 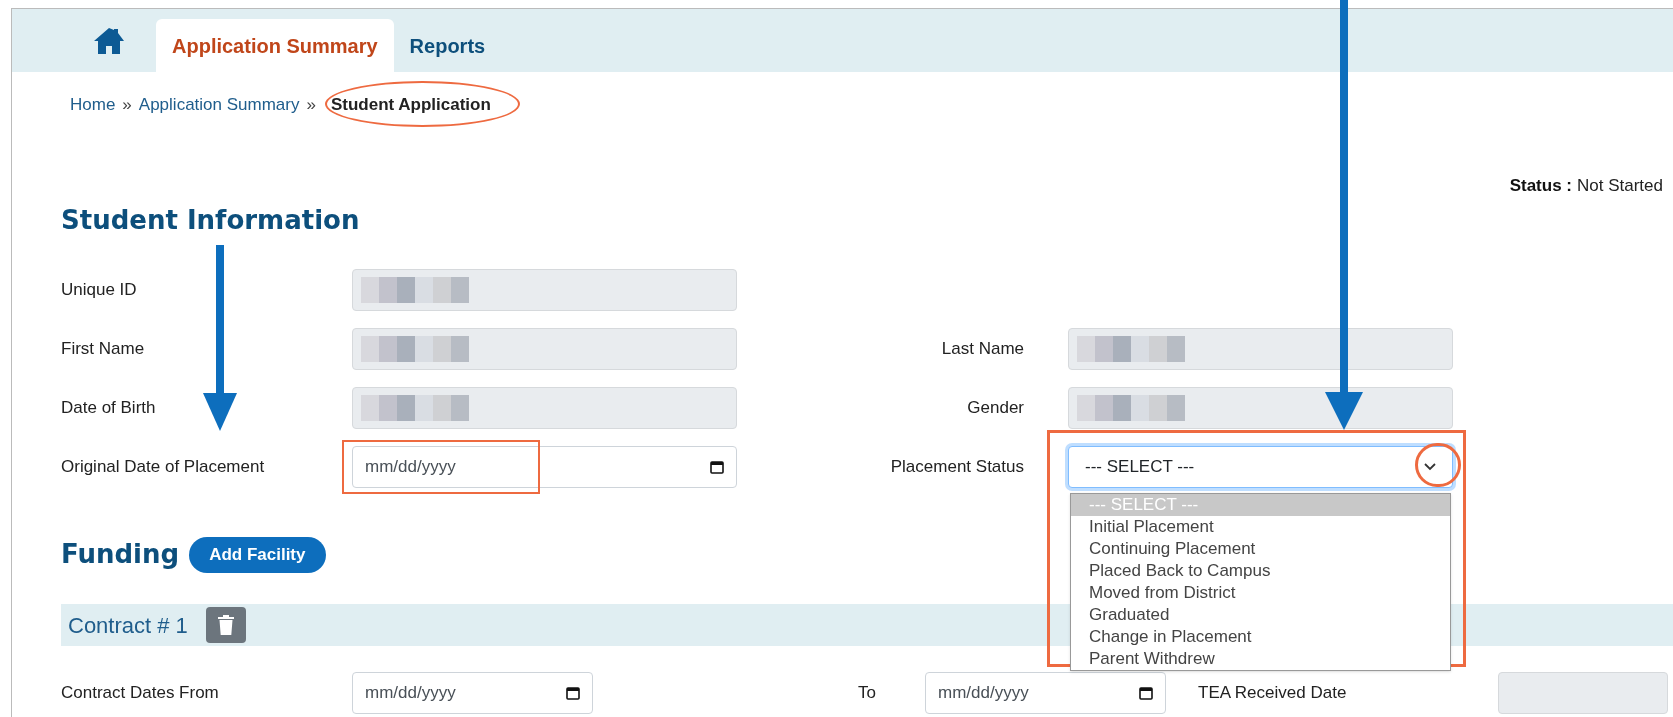 I want to click on field-label: Last Name, so click(x=982, y=349).